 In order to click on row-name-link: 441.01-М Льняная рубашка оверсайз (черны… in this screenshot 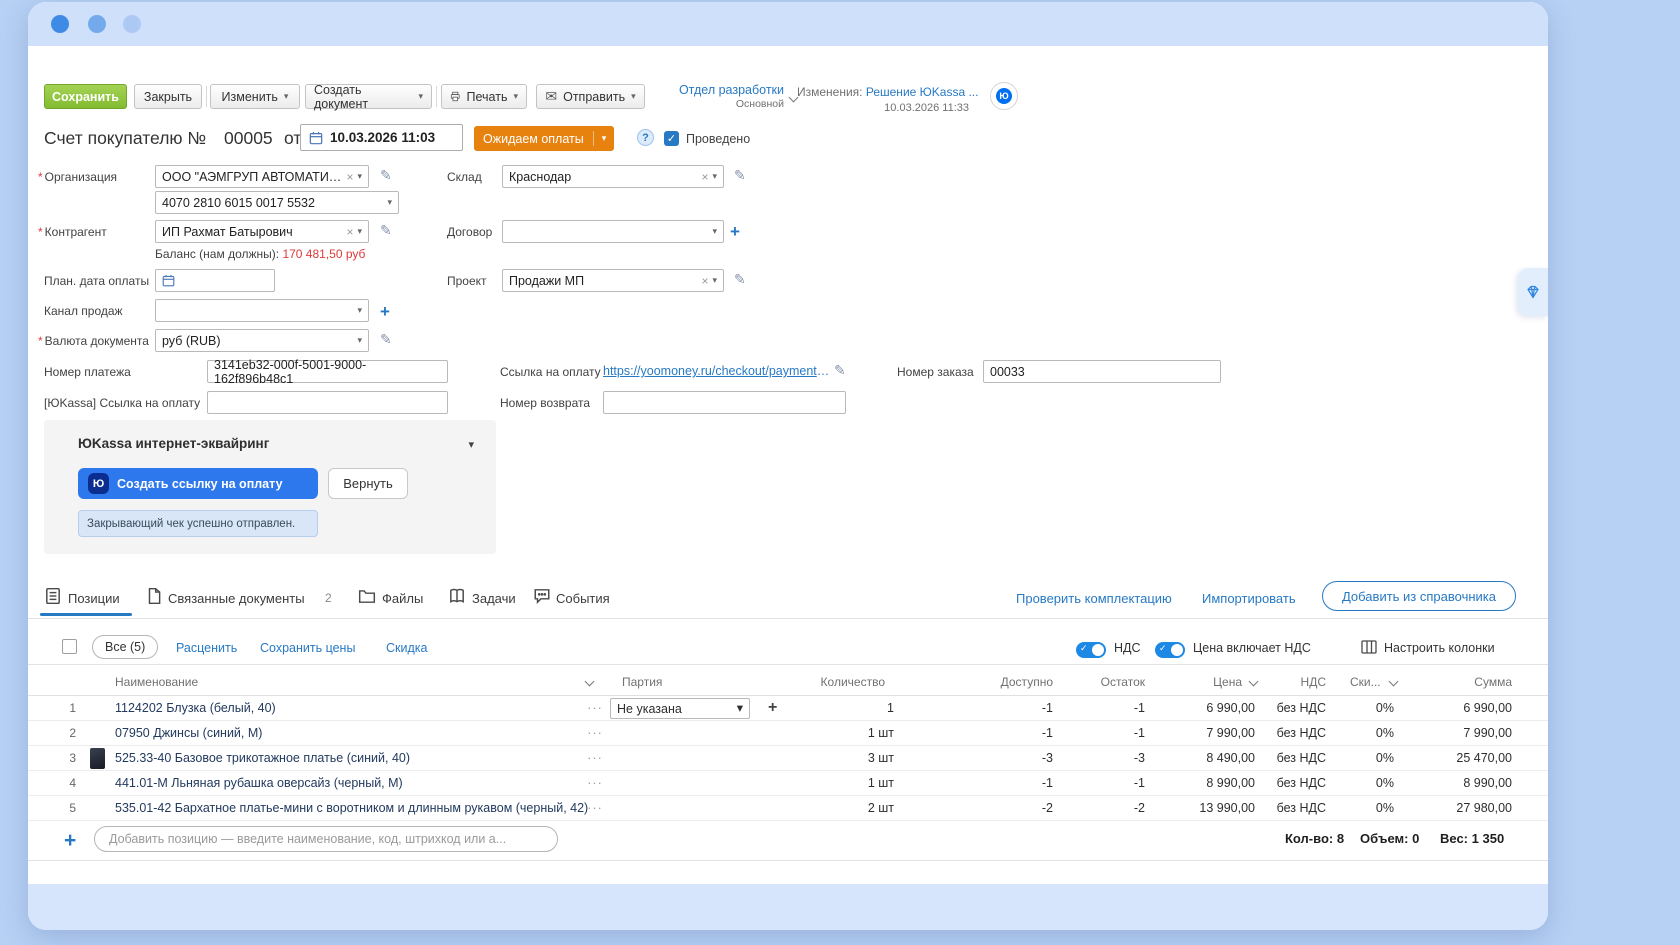, I will do `click(259, 783)`.